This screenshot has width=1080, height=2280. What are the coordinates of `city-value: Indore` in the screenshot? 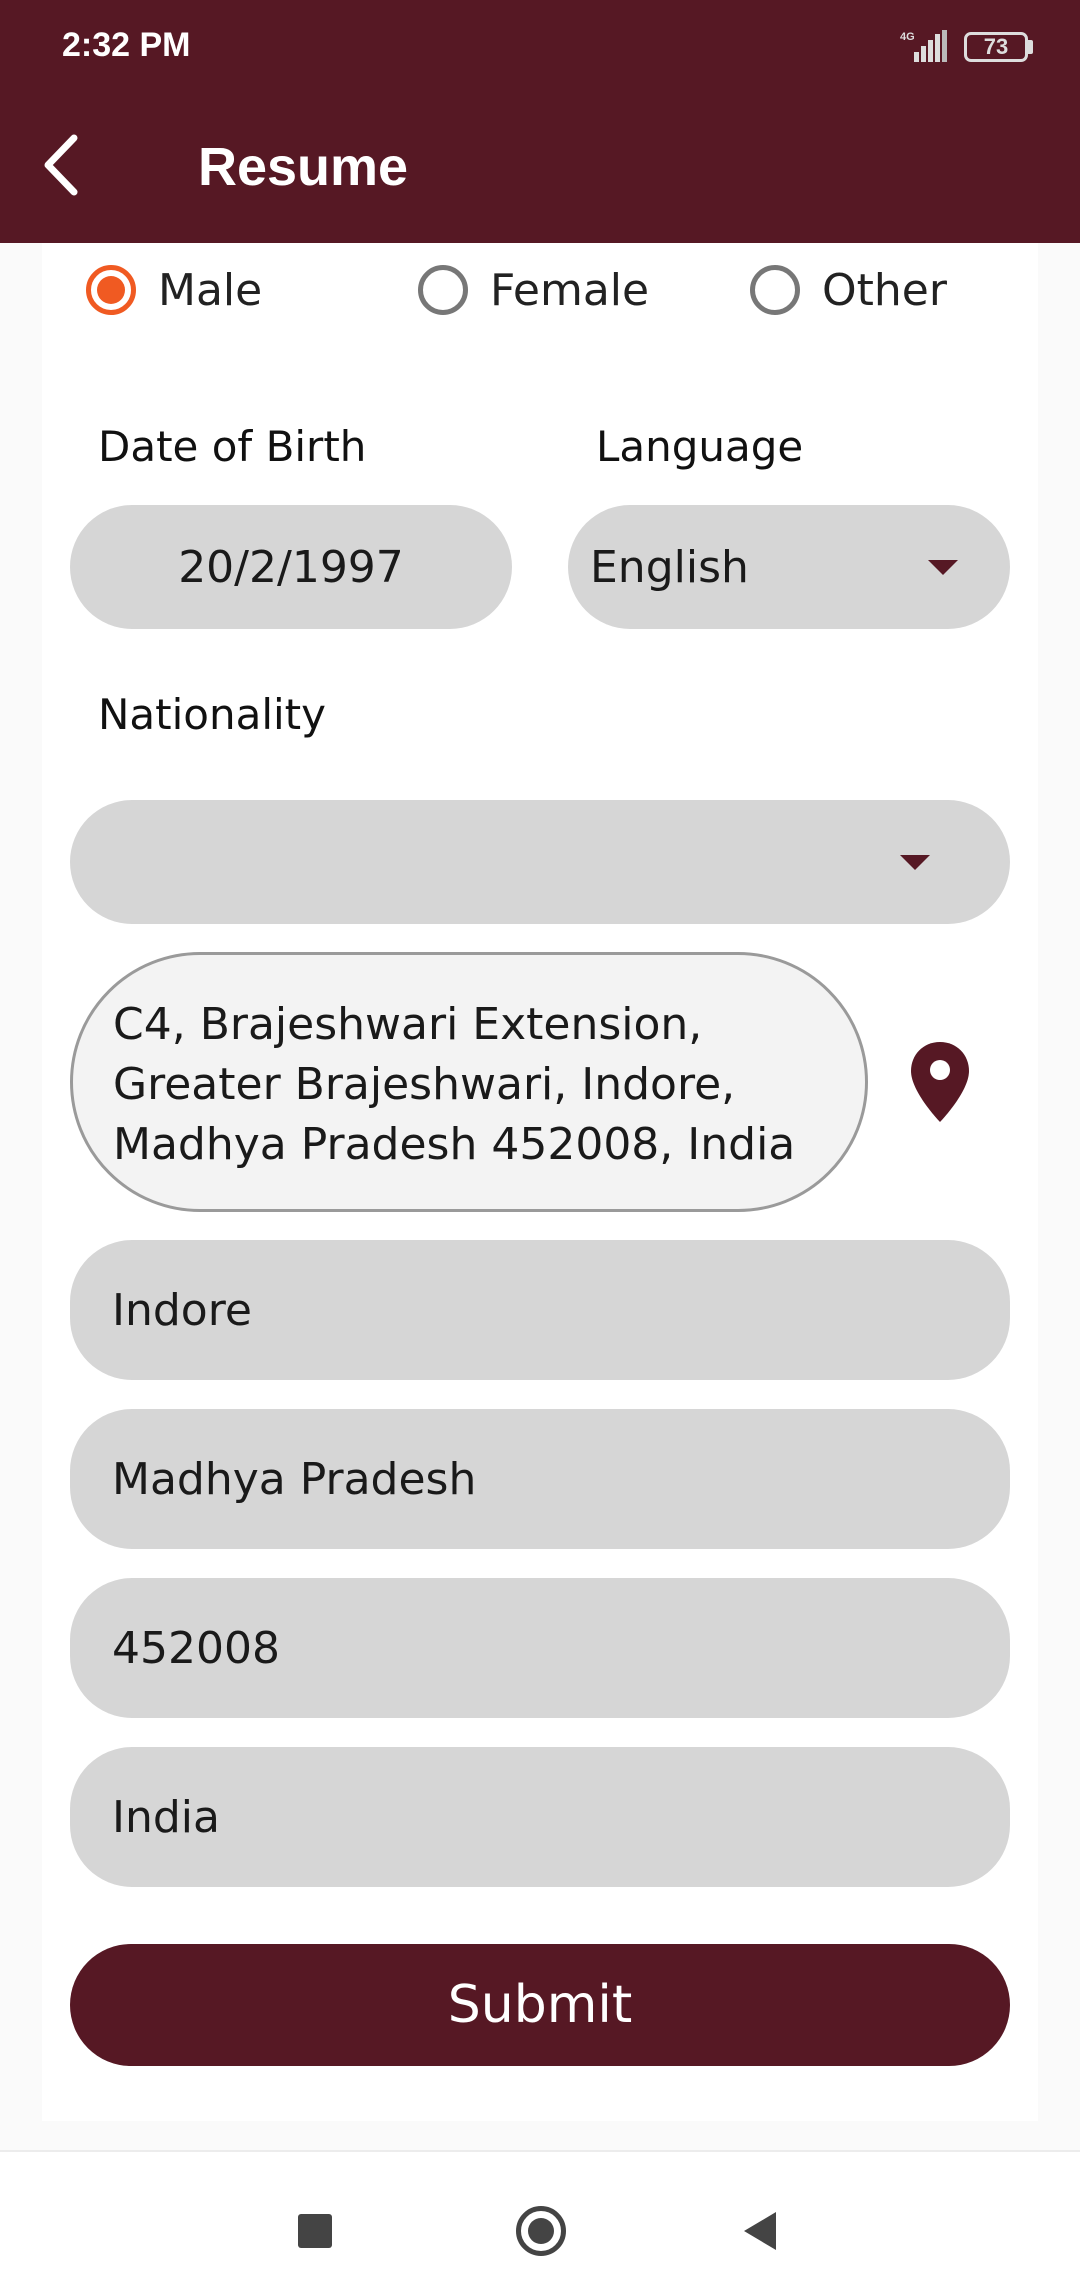 It's located at (182, 1310).